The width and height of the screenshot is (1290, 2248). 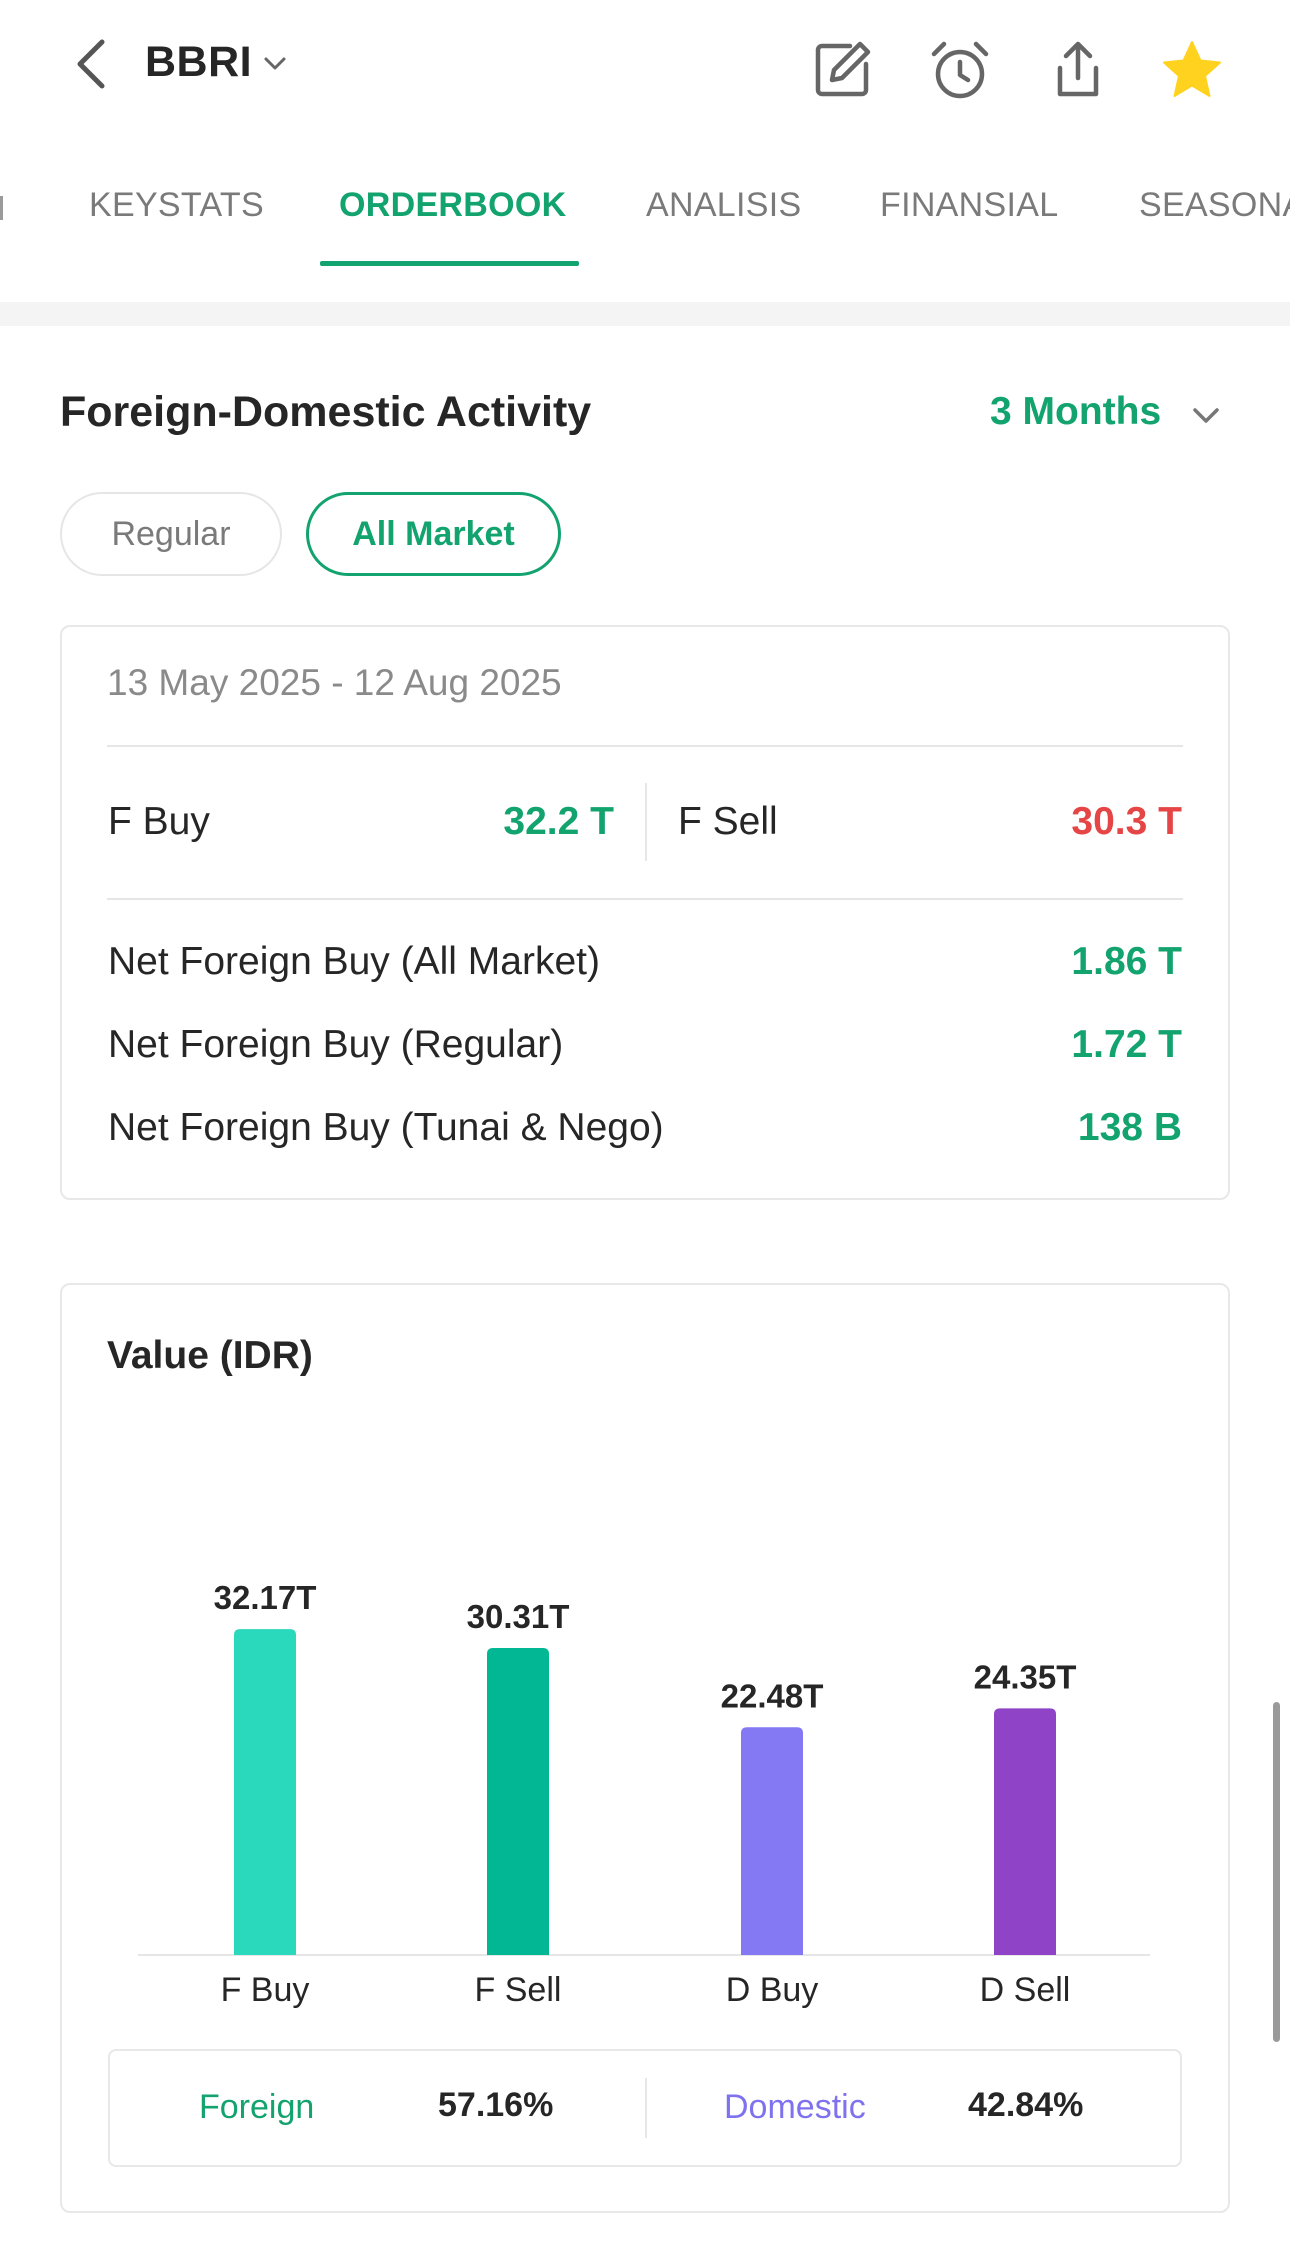 What do you see at coordinates (1129, 1127) in the screenshot?
I see `net-foreign-tunai-nego-value: 138 B` at bounding box center [1129, 1127].